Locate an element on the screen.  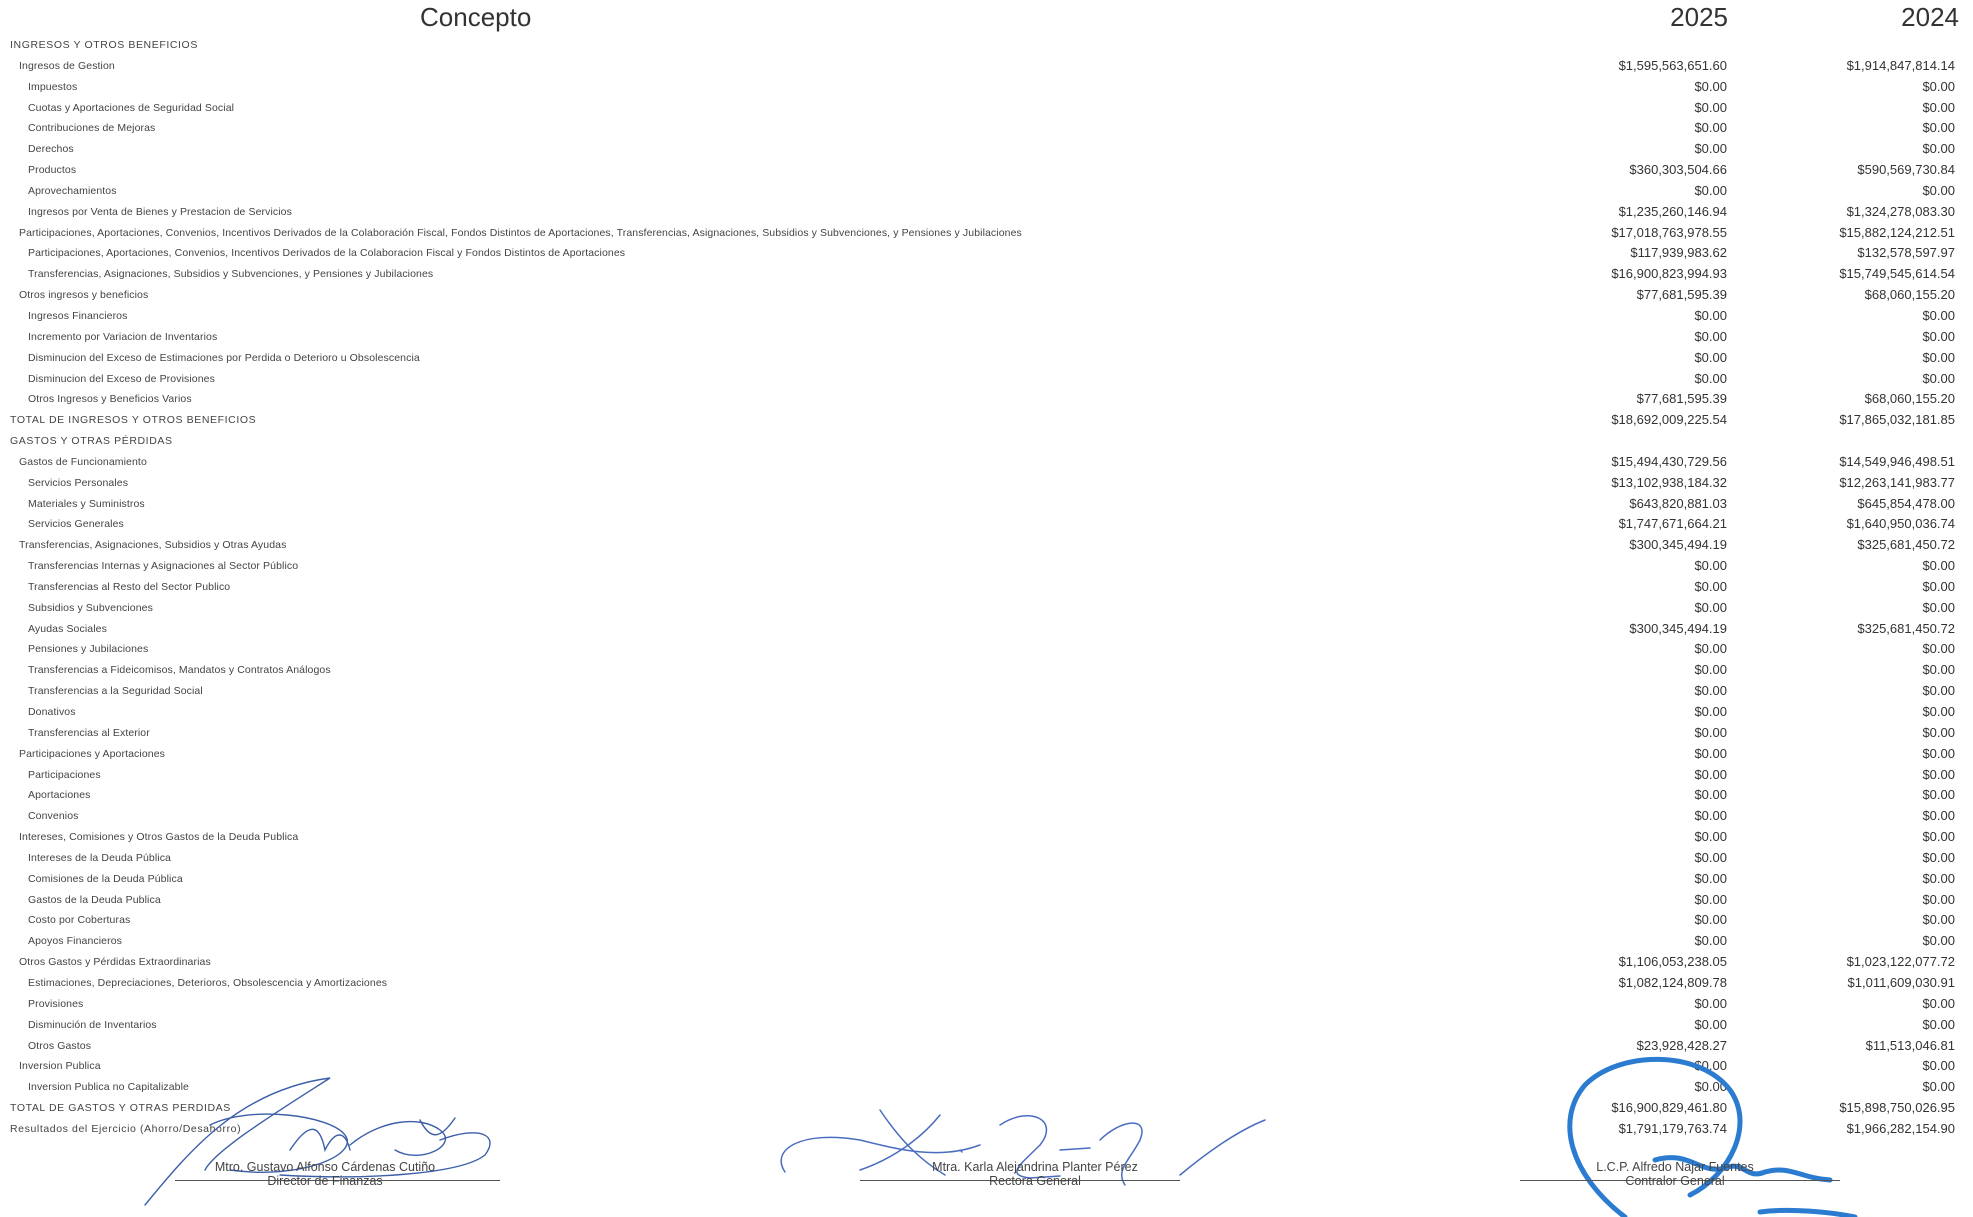
signatory-title: Contralor General is located at coordinates (1675, 1181).